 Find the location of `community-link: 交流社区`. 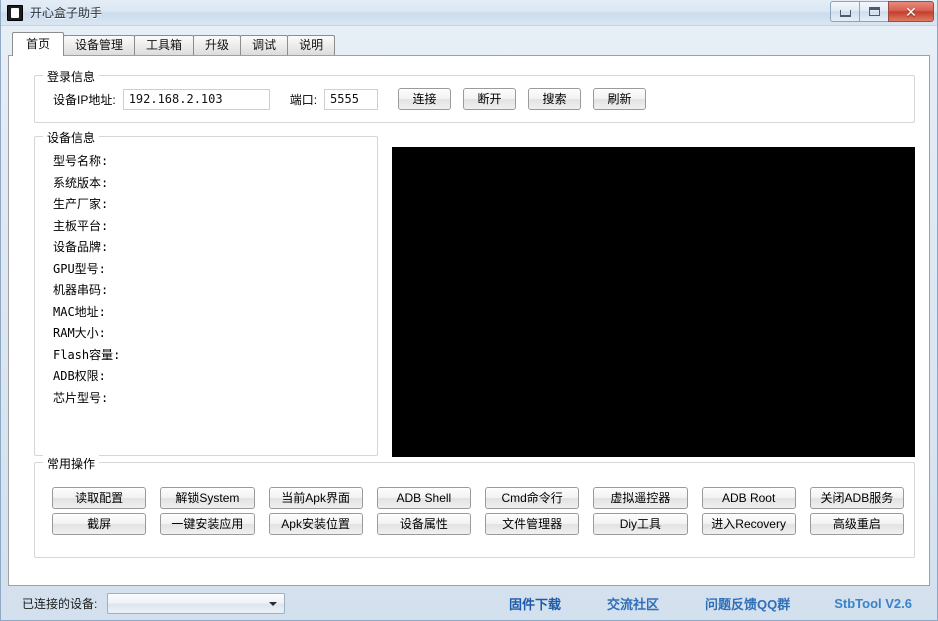

community-link: 交流社区 is located at coordinates (633, 603).